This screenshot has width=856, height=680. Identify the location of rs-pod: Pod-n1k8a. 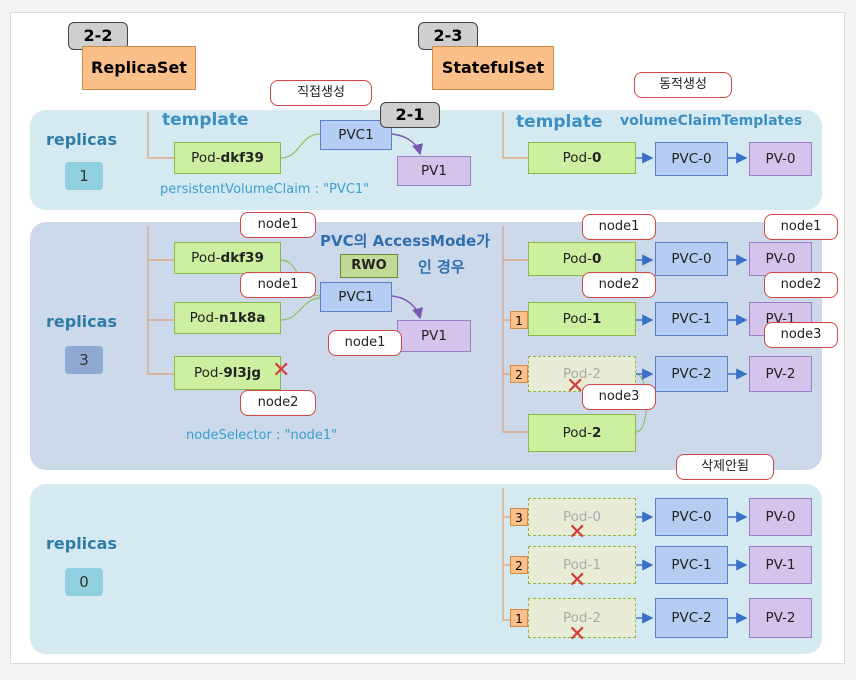
(227, 318).